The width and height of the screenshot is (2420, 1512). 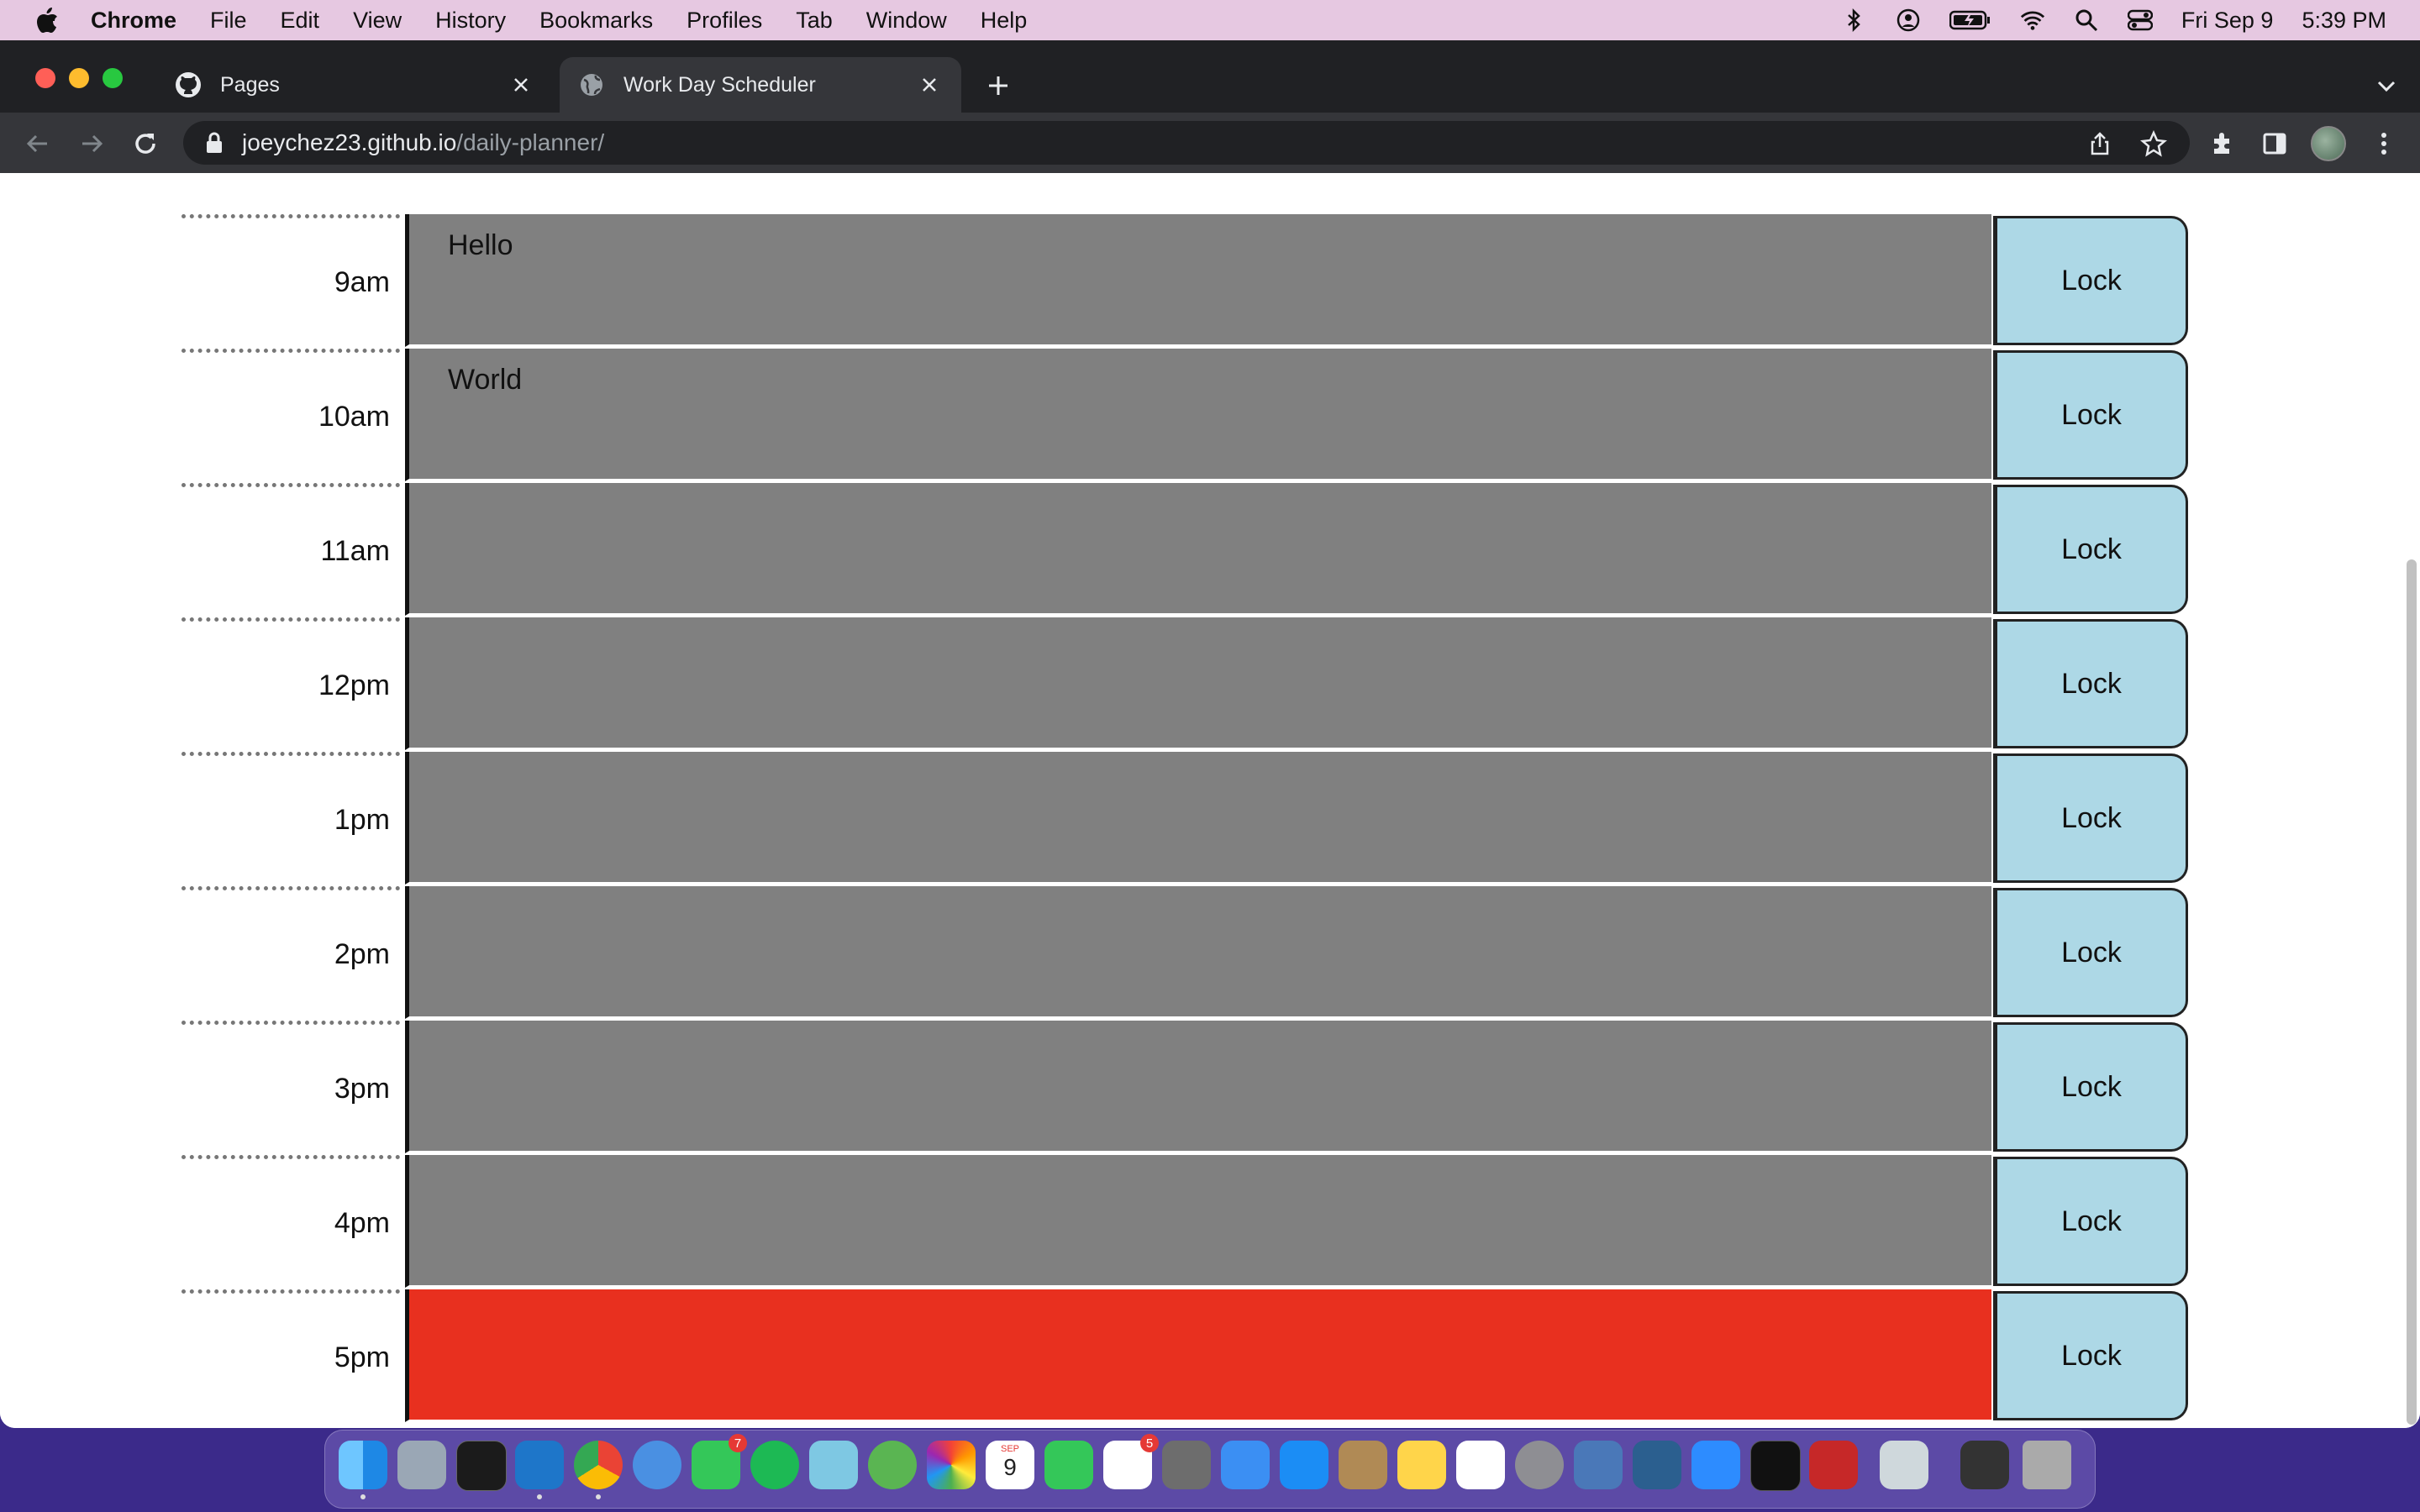 What do you see at coordinates (363, 1496) in the screenshot?
I see `running-indicator` at bounding box center [363, 1496].